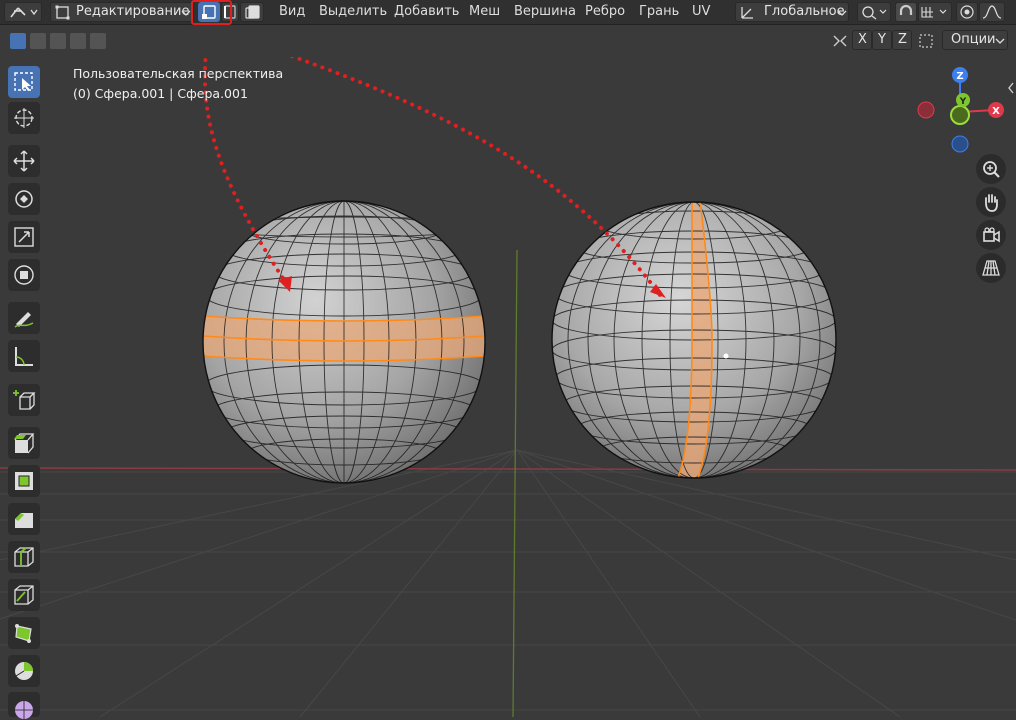  Describe the element at coordinates (252, 12) in the screenshot. I see `face-select-mode-button` at that location.